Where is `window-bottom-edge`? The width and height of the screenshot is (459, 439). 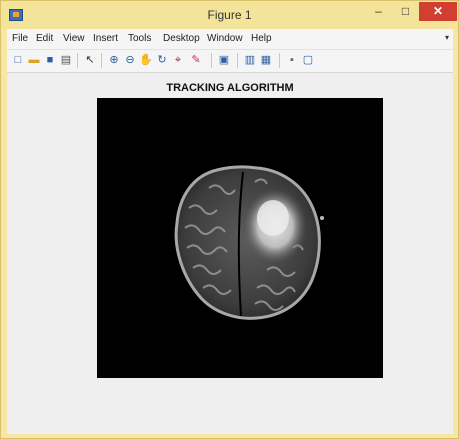
window-bottom-edge is located at coordinates (230, 432).